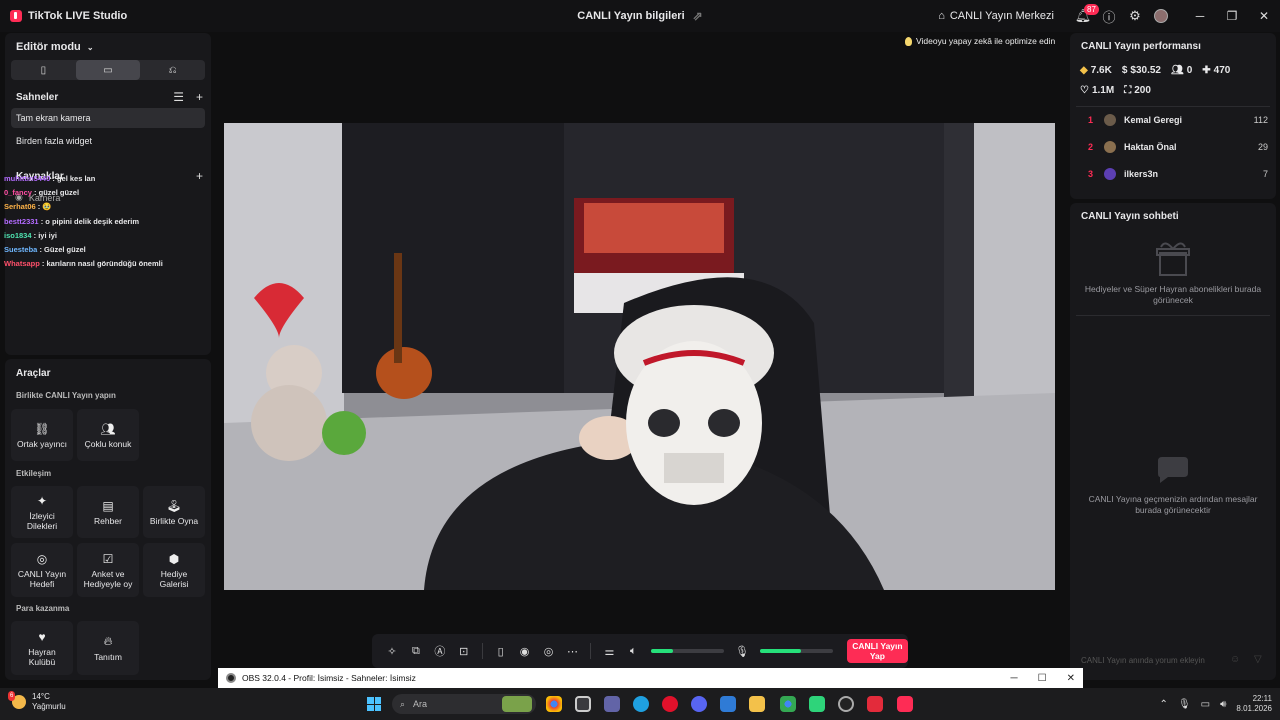 The image size is (1280, 720). What do you see at coordinates (1164, 704) in the screenshot?
I see `chevron-up-icon: ⌃` at bounding box center [1164, 704].